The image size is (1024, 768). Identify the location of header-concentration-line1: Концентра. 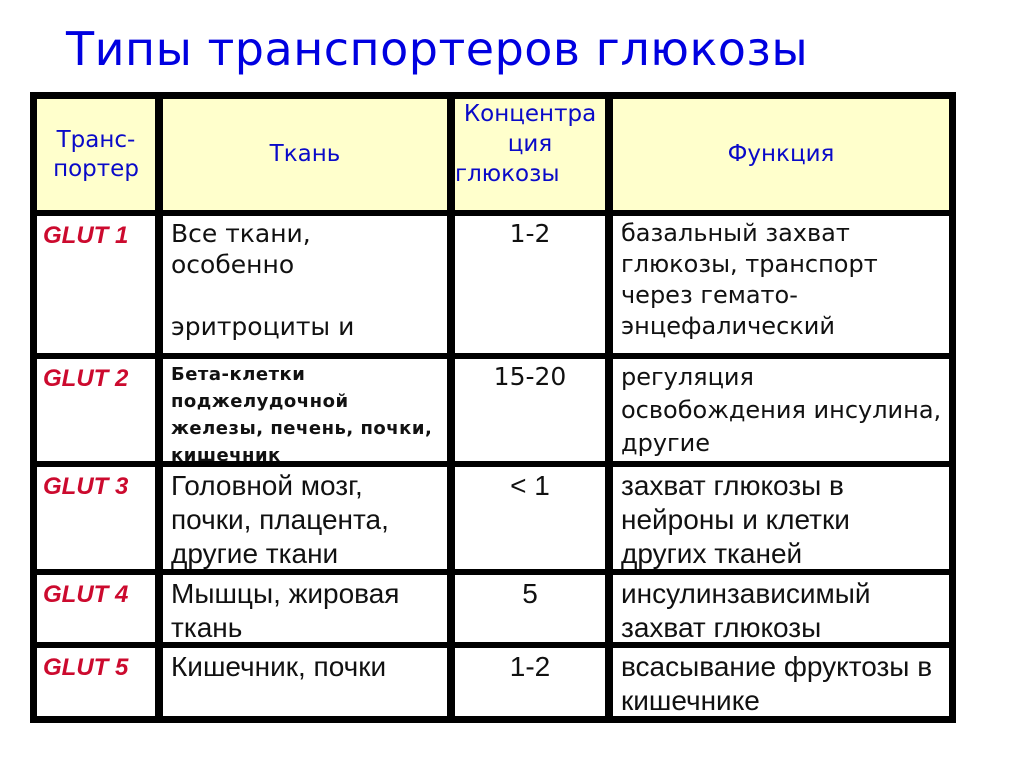
(530, 114).